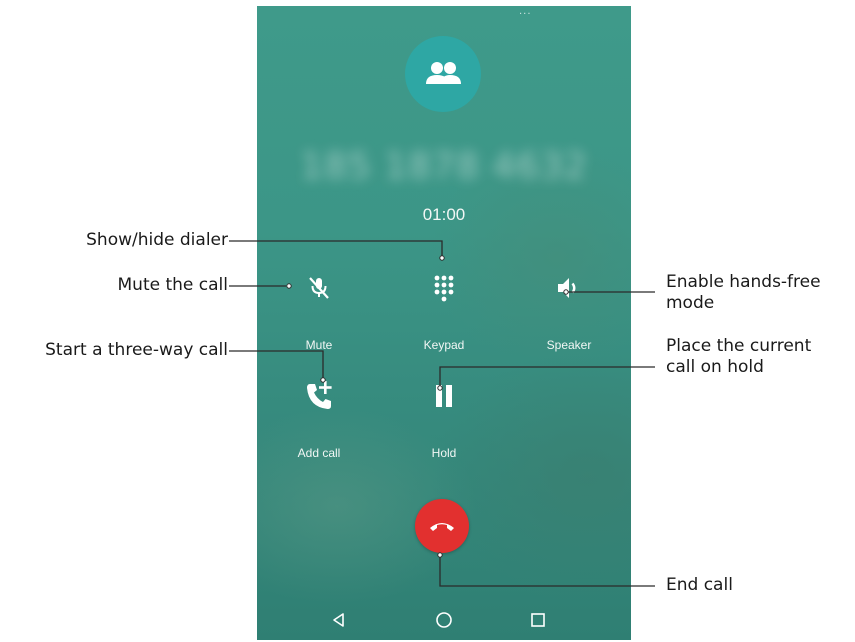 The height and width of the screenshot is (642, 855). I want to click on speaker-button: Speaker, so click(569, 323).